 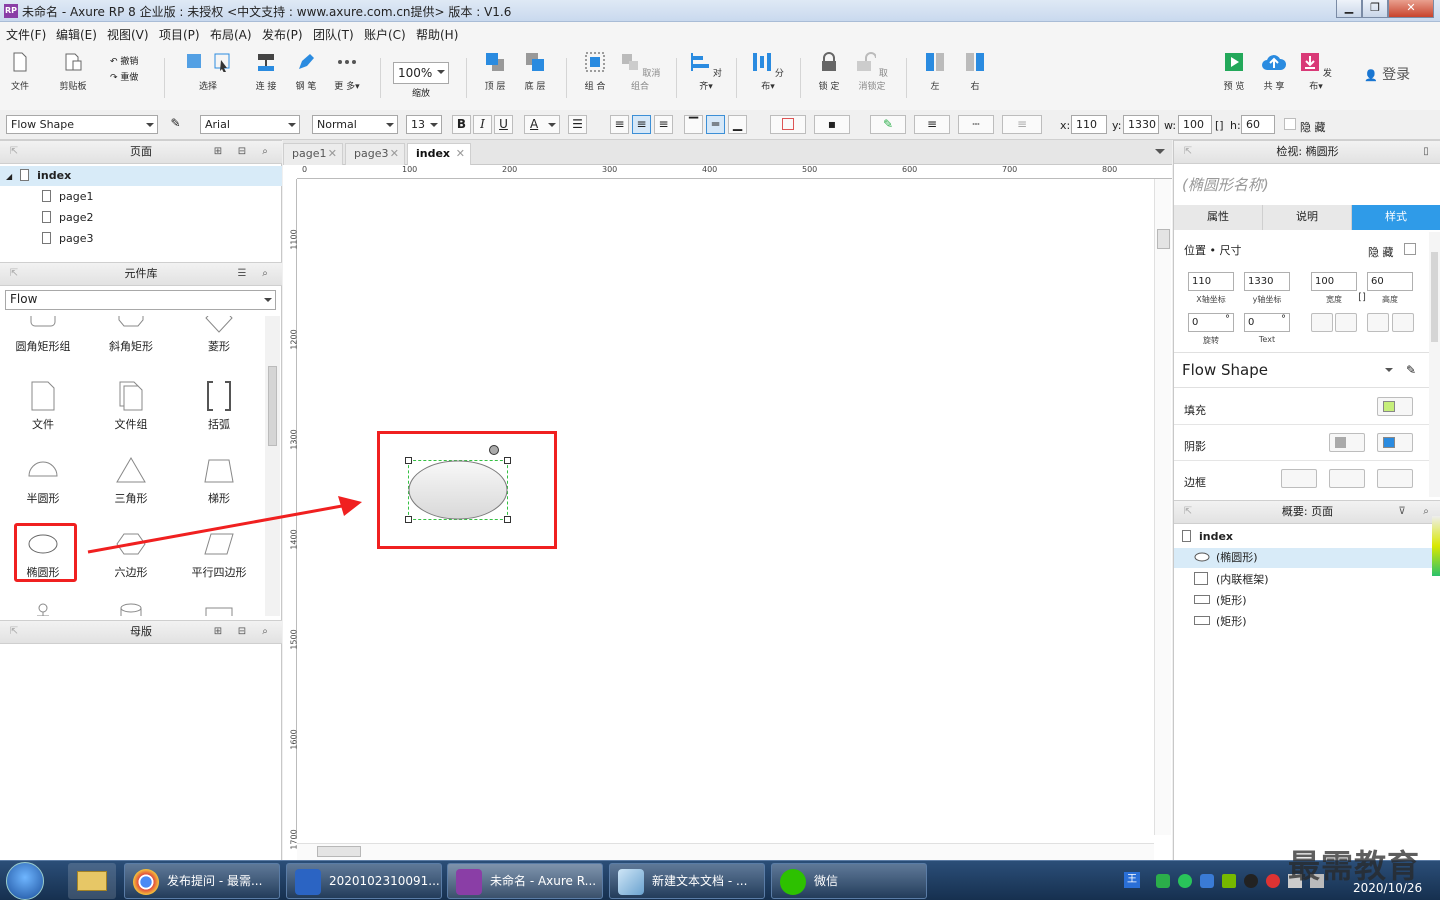 I want to click on x-input: 110, so click(x=1089, y=124).